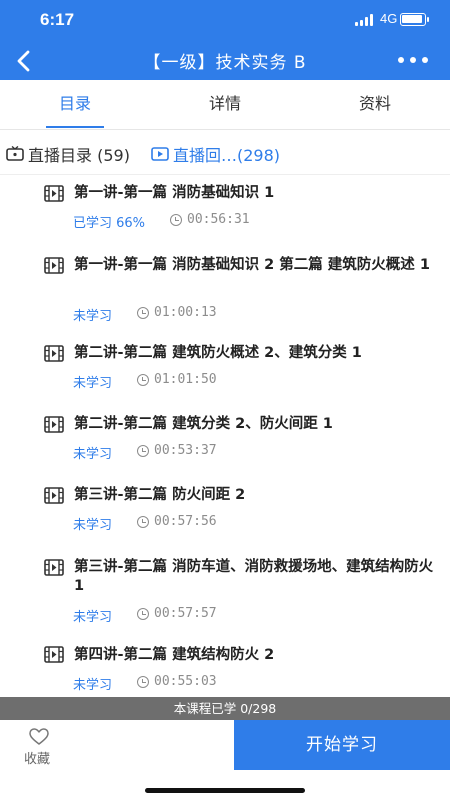  I want to click on list-item: 第一讲-第一篇 消防基础知识 1 已学习 66% 00:56:31, so click(225, 211).